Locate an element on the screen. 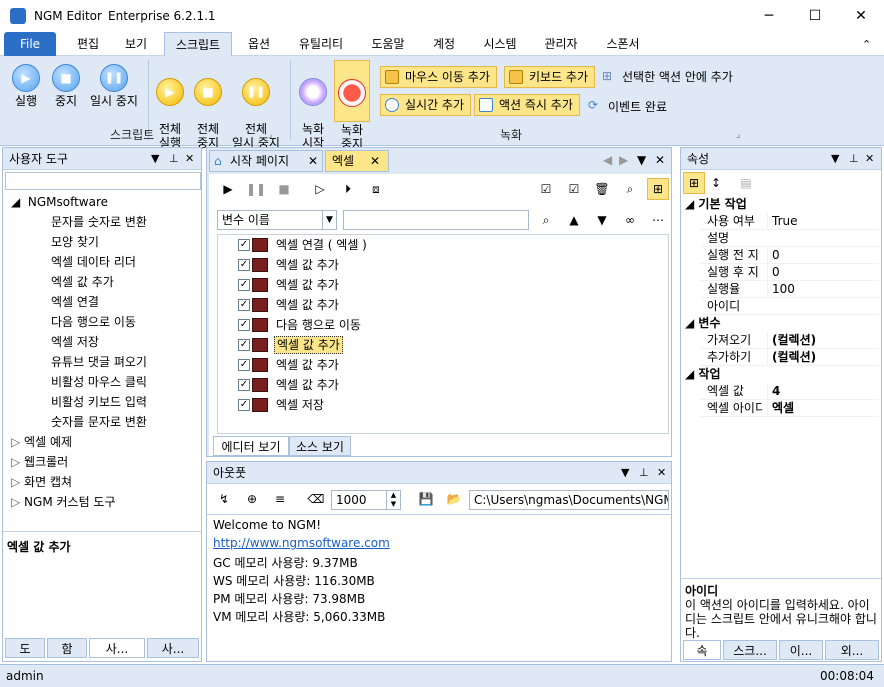 The height and width of the screenshot is (687, 884). prop-row: 엑셀 아이디 엑셀 is located at coordinates (790, 408).